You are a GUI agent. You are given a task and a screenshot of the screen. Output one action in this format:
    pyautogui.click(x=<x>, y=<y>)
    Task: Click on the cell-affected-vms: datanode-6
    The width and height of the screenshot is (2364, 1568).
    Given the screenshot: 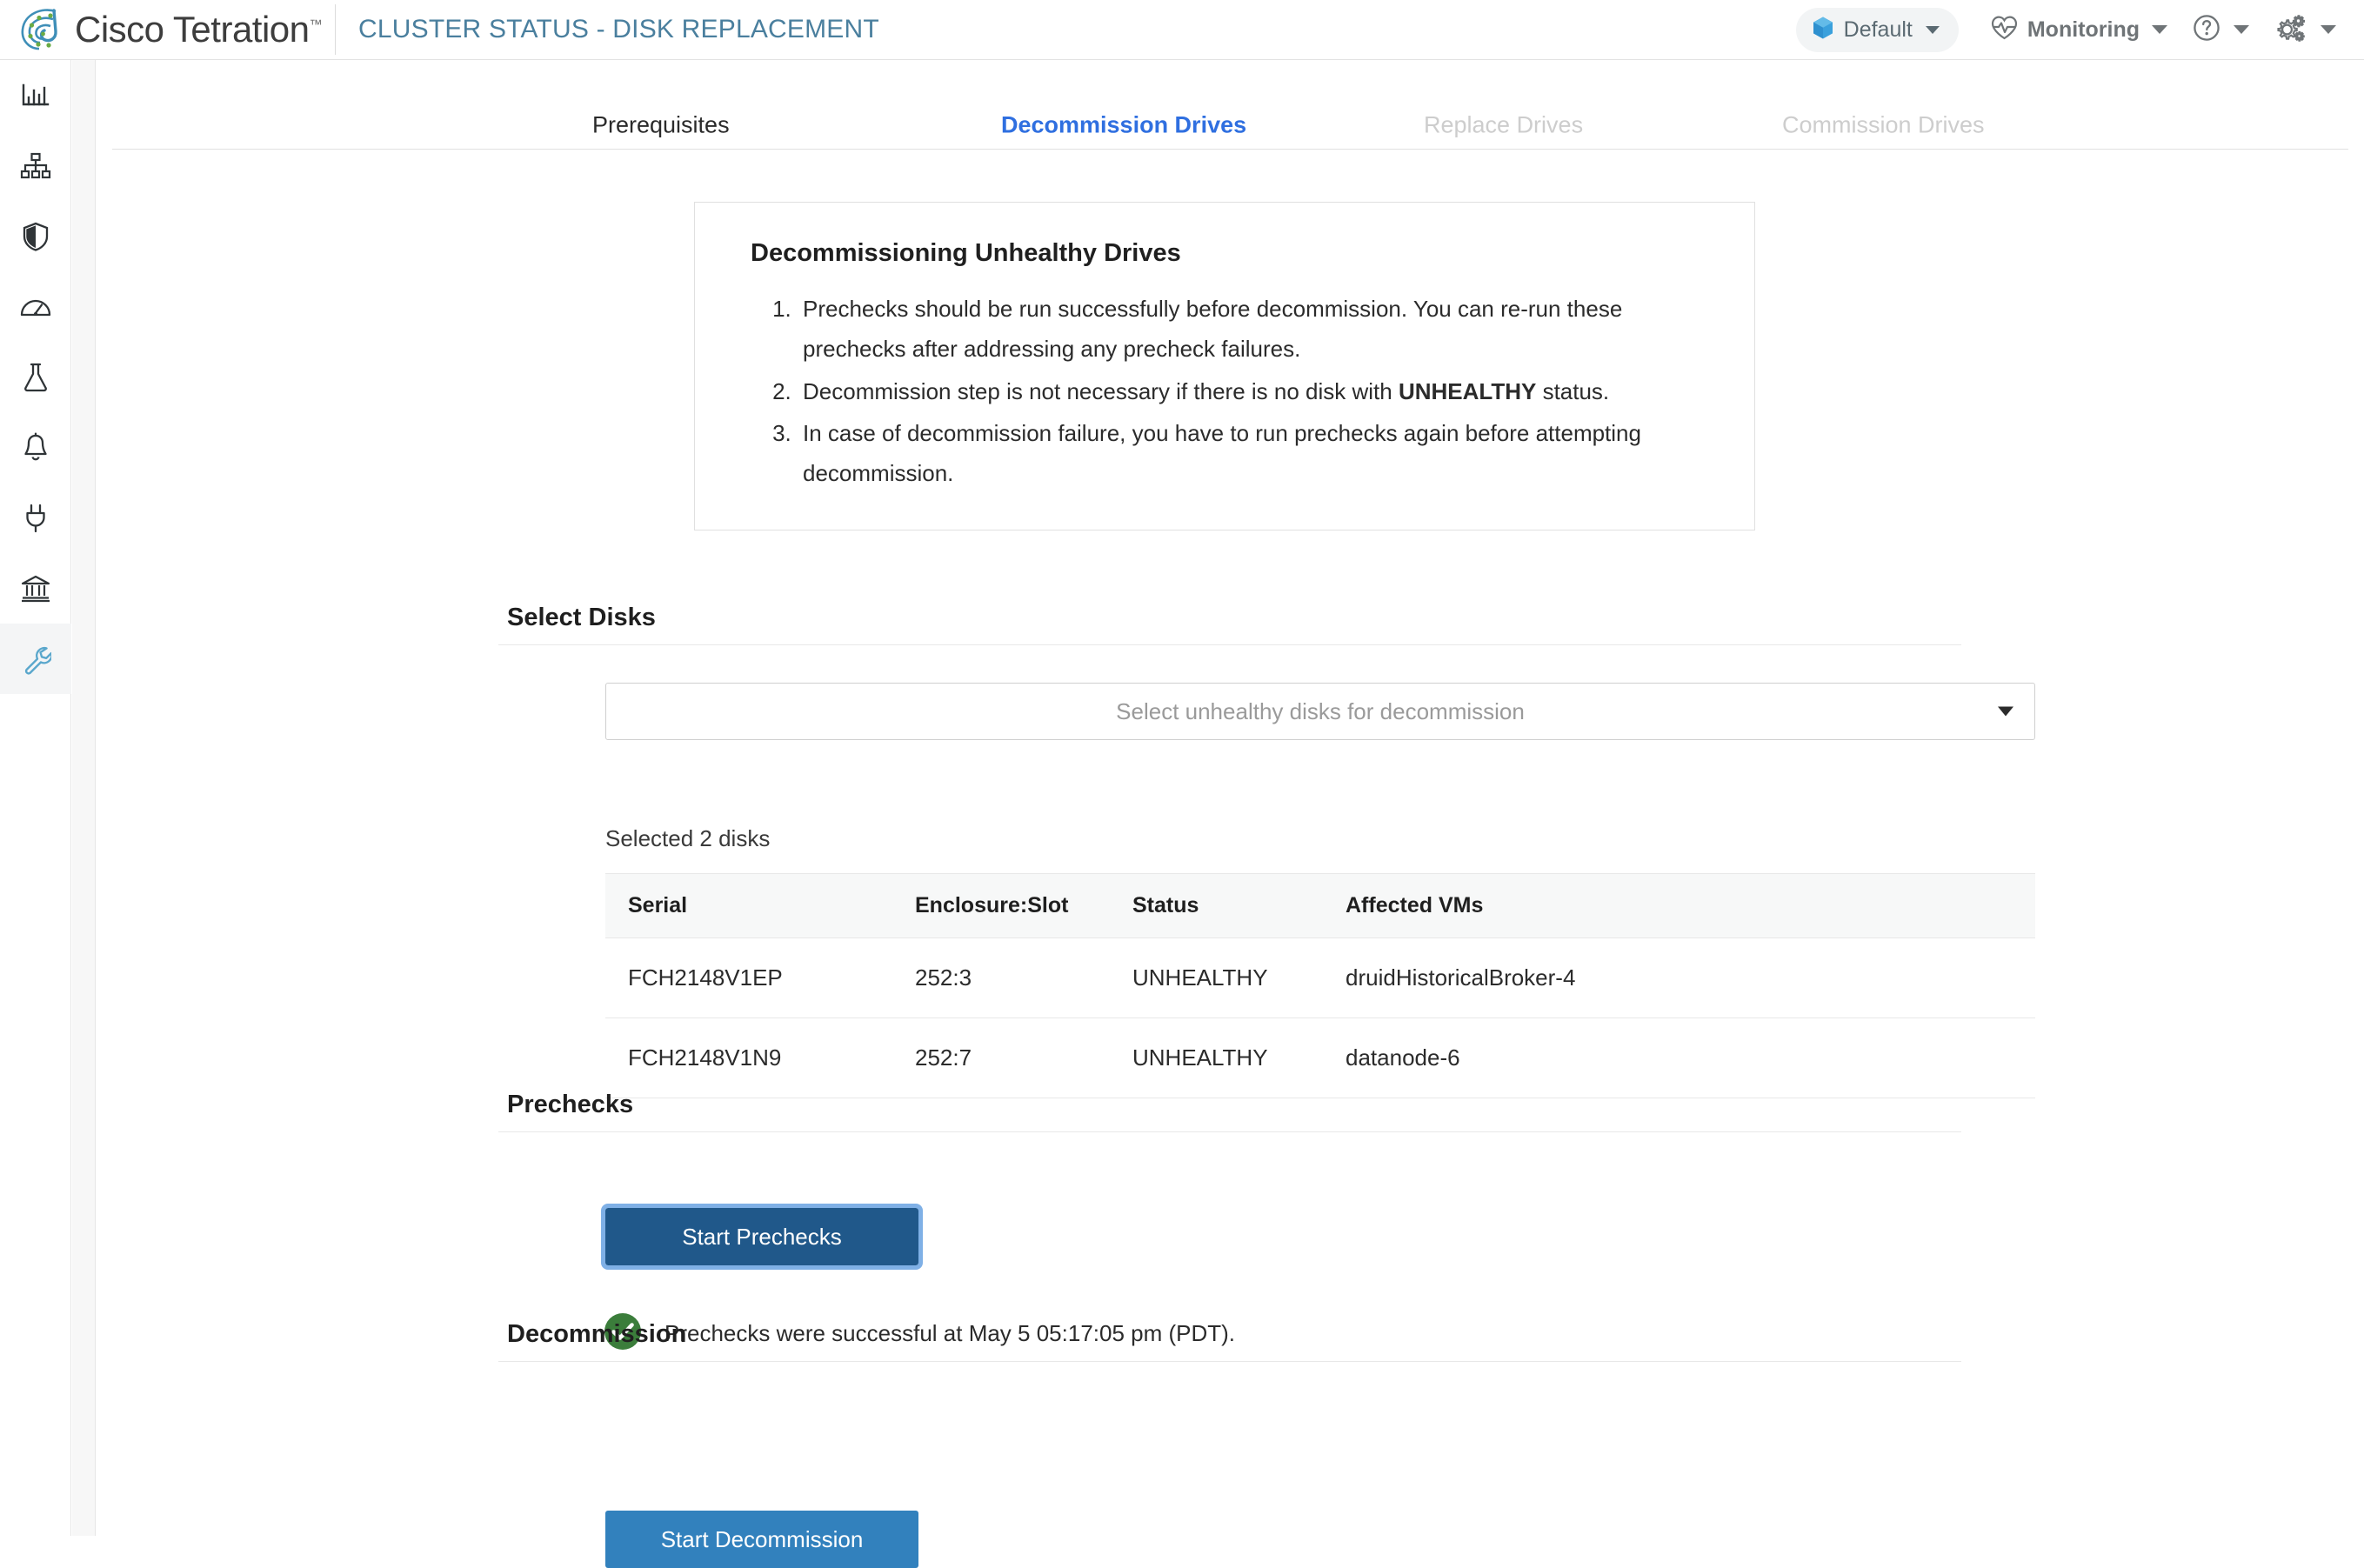 What is the action you would take?
    pyautogui.click(x=1679, y=1058)
    